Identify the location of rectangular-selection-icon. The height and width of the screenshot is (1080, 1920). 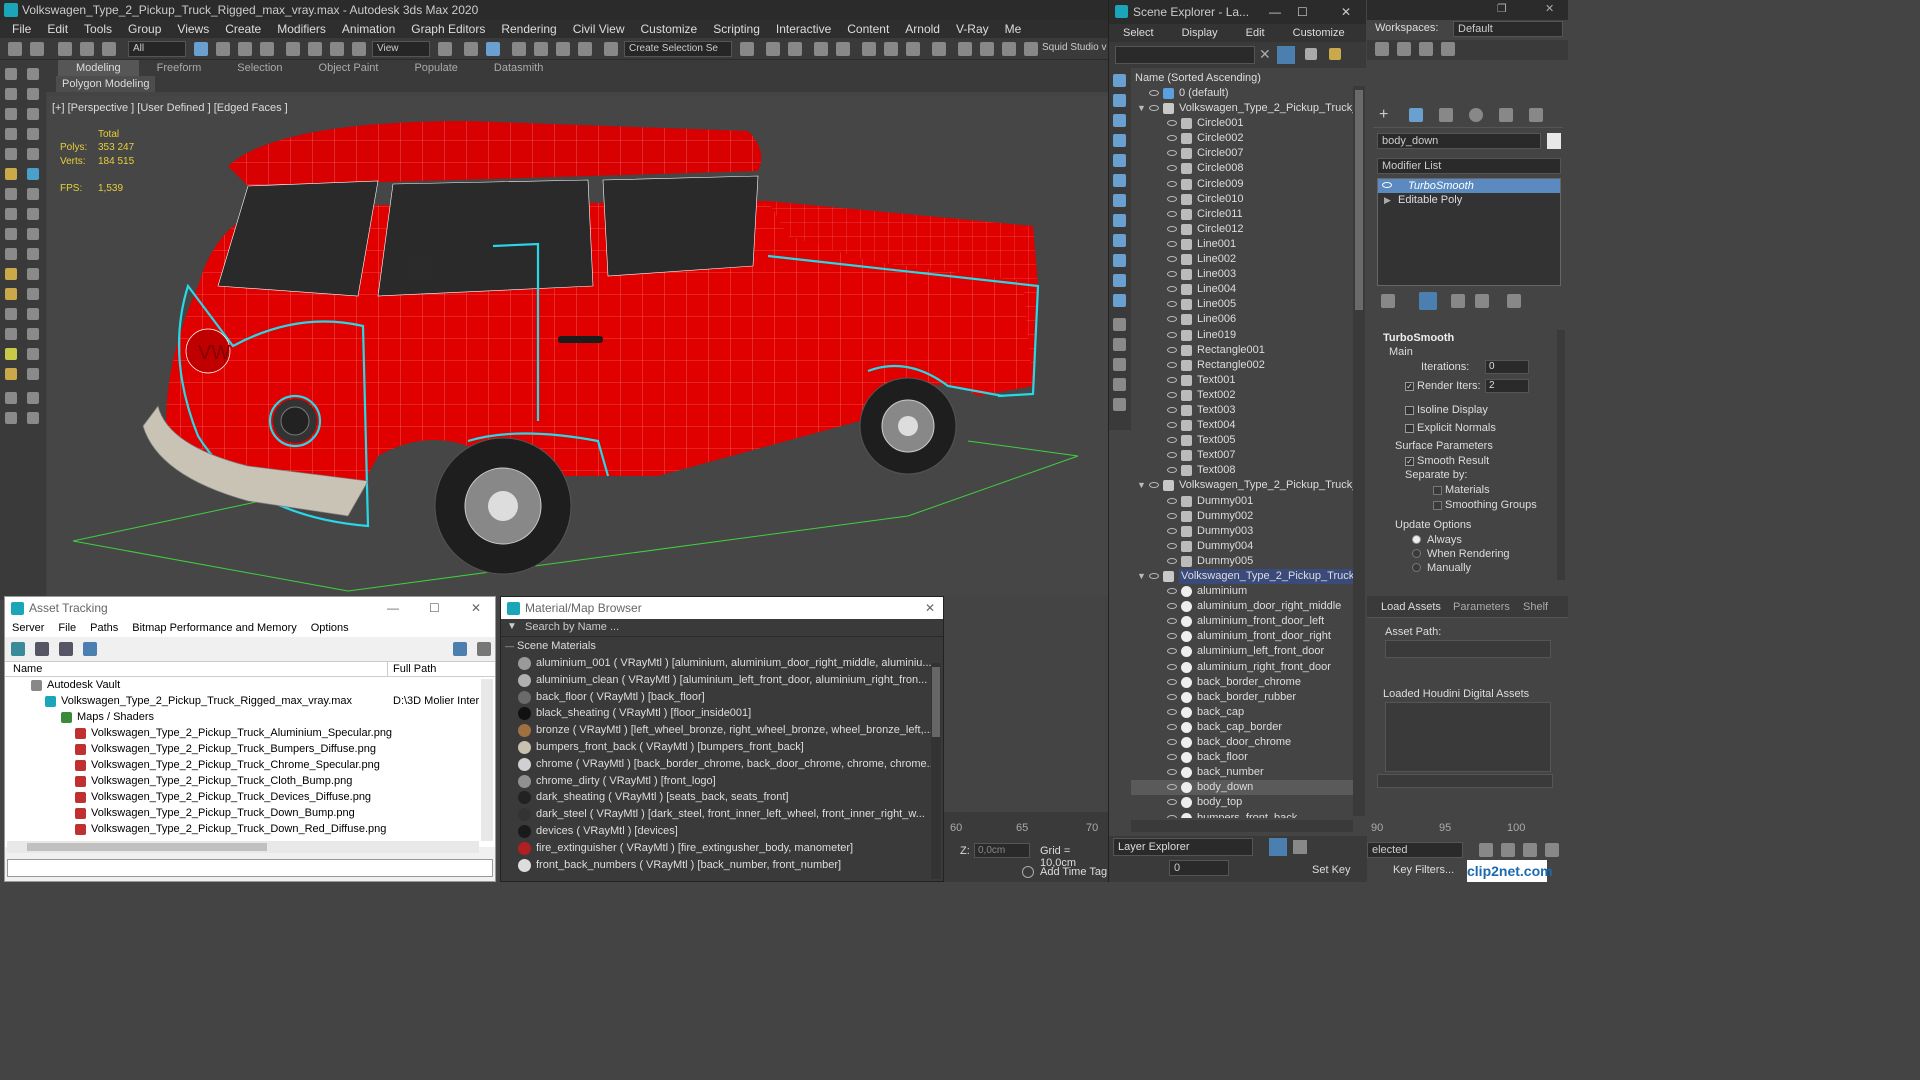
(245, 49).